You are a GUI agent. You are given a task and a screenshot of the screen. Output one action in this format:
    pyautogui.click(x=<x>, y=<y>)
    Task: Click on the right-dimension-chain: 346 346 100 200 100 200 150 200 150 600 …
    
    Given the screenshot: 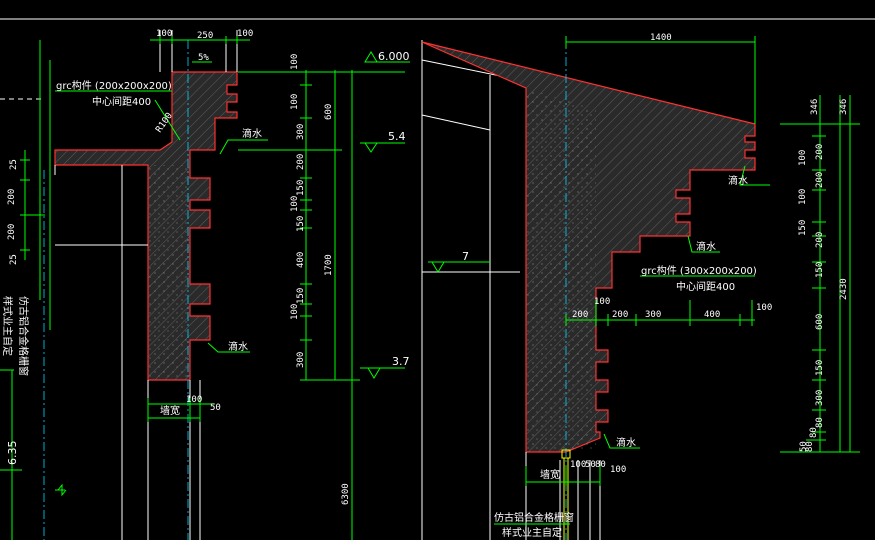 What is the action you would take?
    pyautogui.click(x=820, y=274)
    